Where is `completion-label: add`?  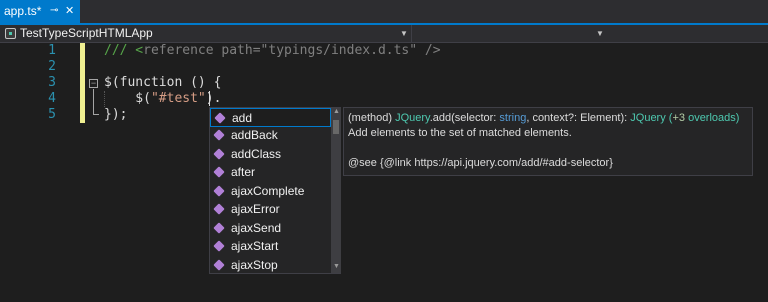
completion-label: add is located at coordinates (242, 118).